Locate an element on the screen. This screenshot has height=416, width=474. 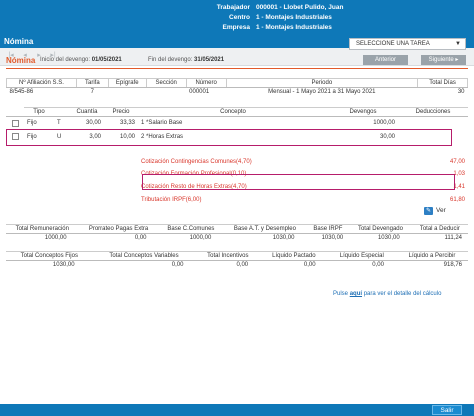
totals-header: Base IRPF is located at coordinates (328, 229).